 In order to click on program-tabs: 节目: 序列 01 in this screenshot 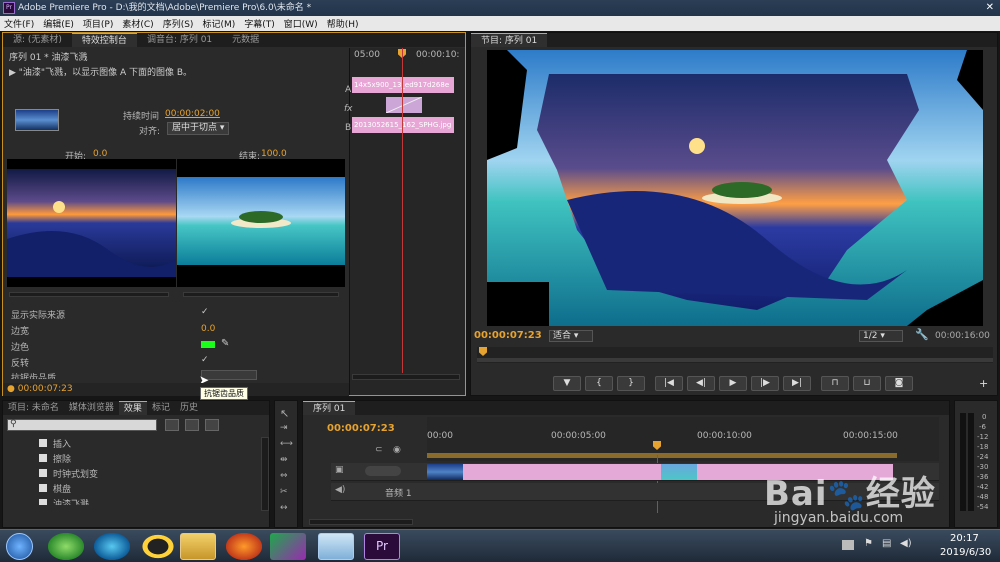, I will do `click(734, 40)`.